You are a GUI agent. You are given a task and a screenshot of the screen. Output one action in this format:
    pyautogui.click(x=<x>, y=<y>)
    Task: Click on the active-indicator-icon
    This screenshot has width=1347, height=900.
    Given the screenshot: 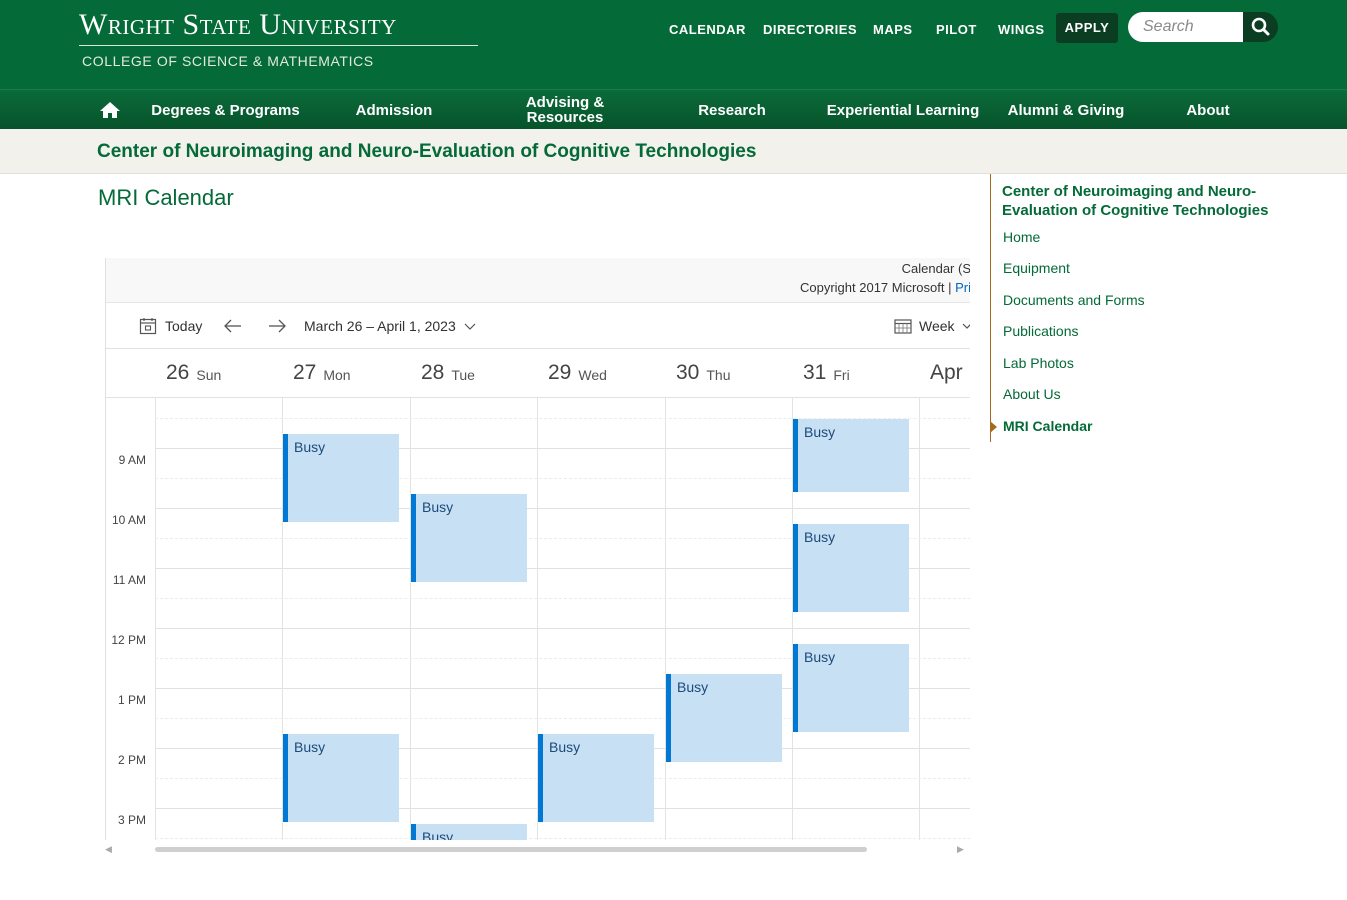 What is the action you would take?
    pyautogui.click(x=993, y=427)
    